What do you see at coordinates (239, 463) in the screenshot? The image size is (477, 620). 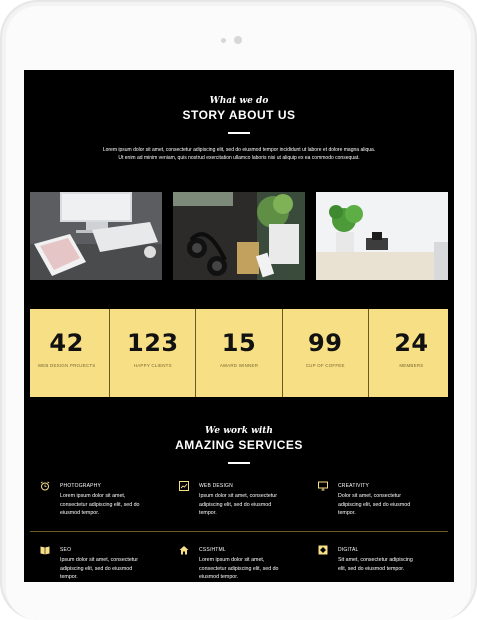 I see `services-rule` at bounding box center [239, 463].